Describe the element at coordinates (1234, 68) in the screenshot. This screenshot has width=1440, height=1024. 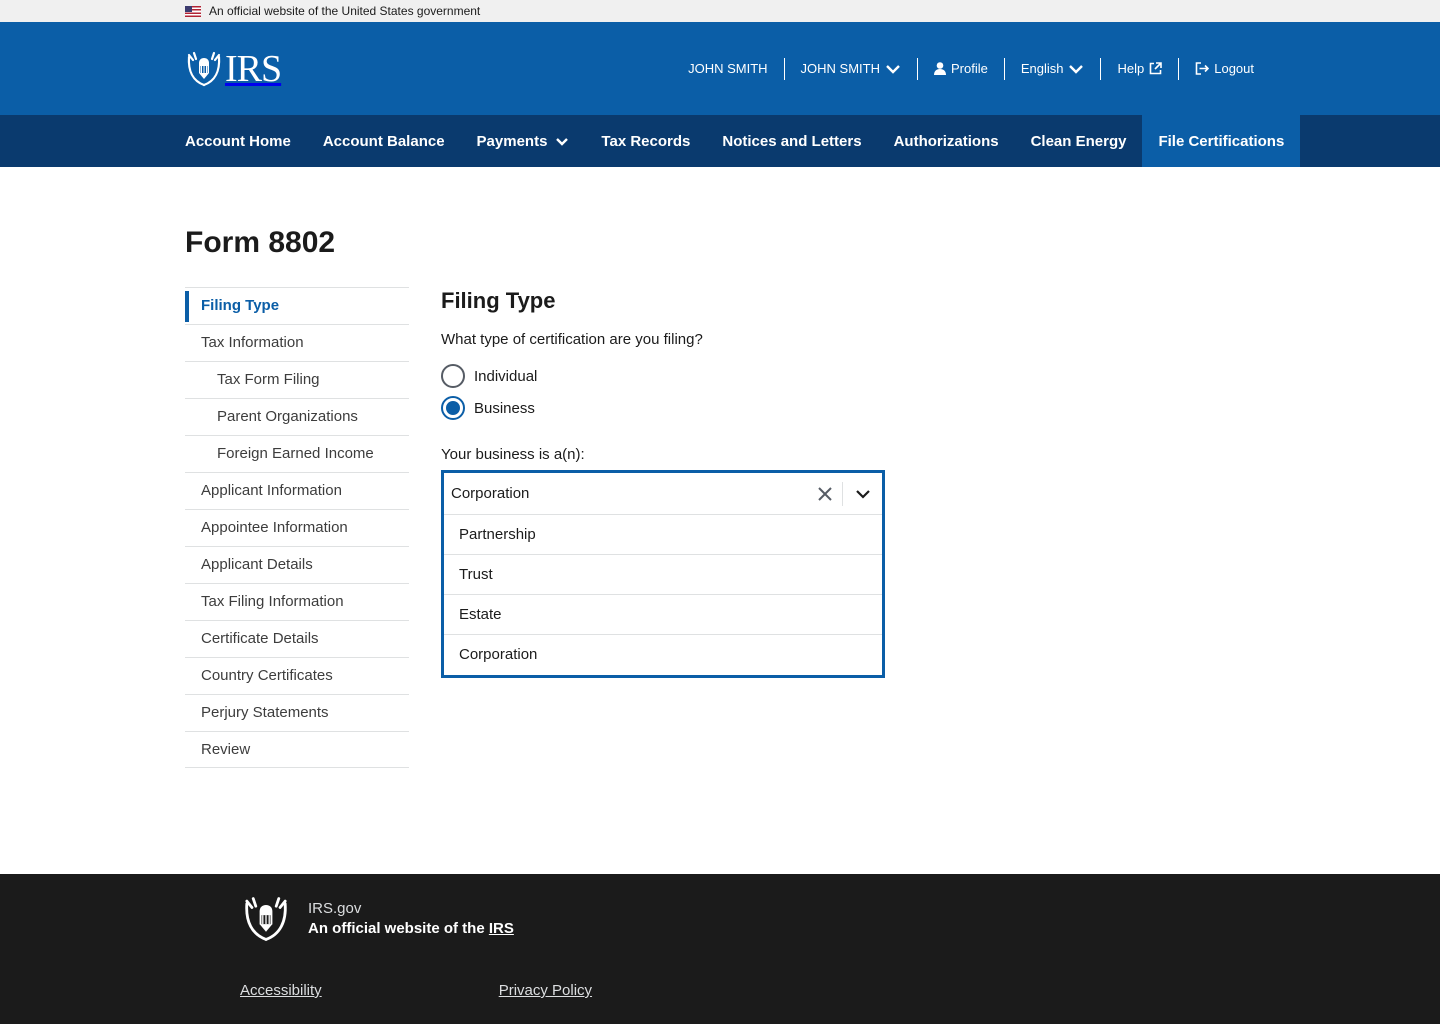
I see `util-label: Logout` at that location.